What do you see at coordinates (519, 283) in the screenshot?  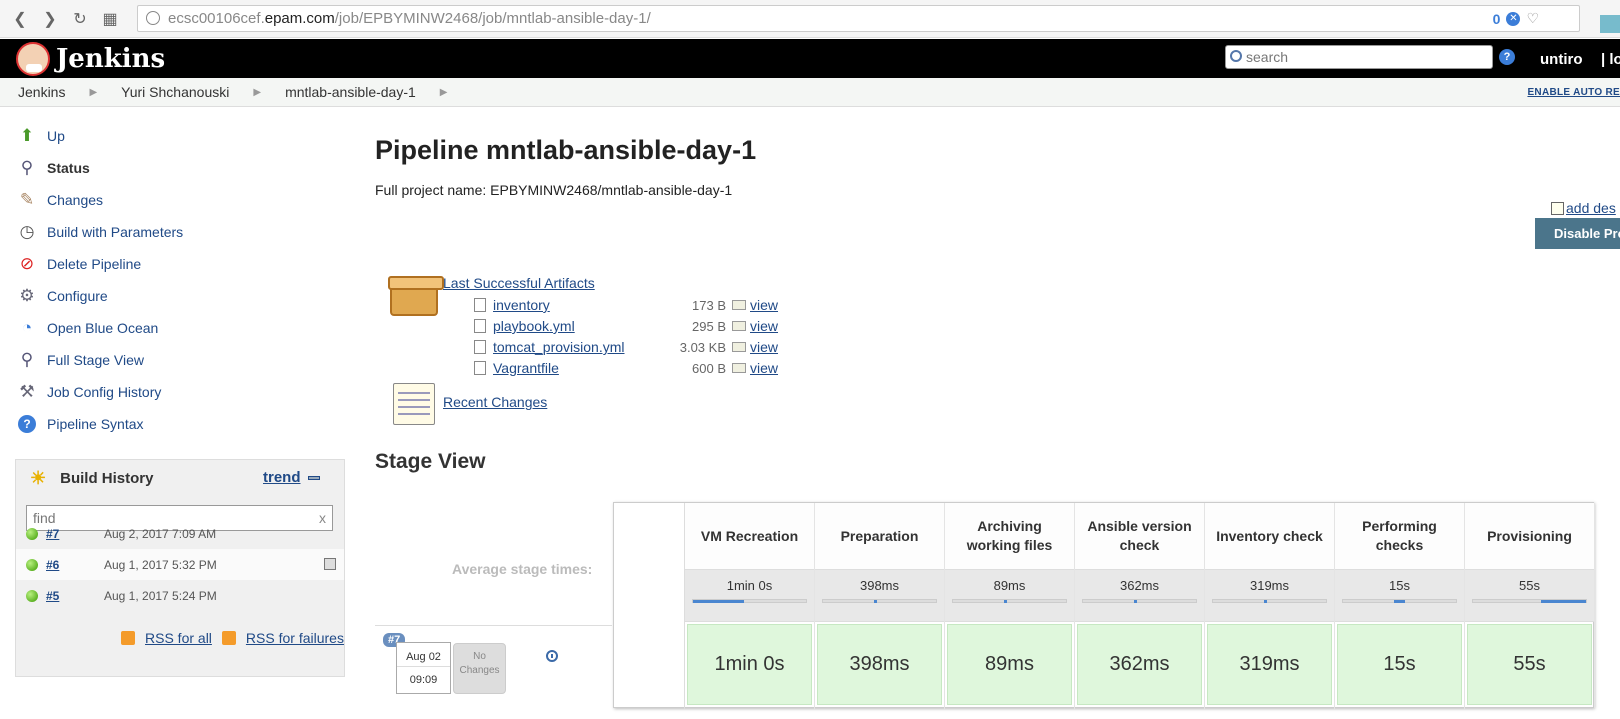 I see `last-successful-artifacts-link: Last Successful Artifacts` at bounding box center [519, 283].